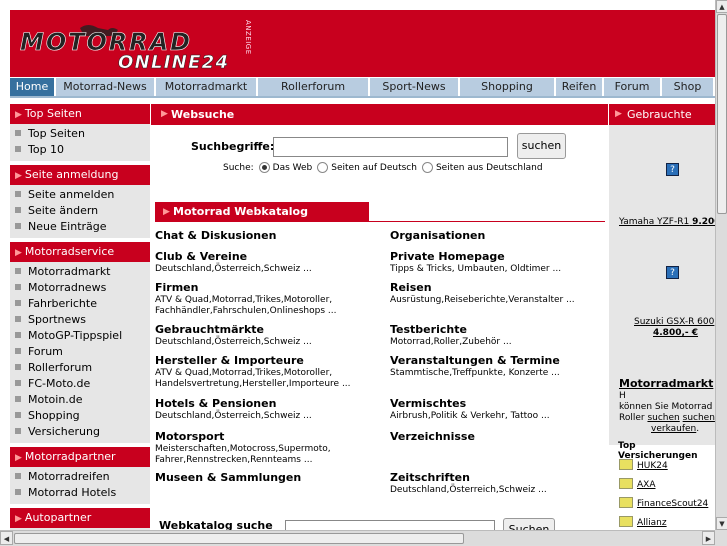 Image resolution: width=727 pixels, height=546 pixels. I want to click on vertical-scrollbar: ▲ ▼, so click(721, 265).